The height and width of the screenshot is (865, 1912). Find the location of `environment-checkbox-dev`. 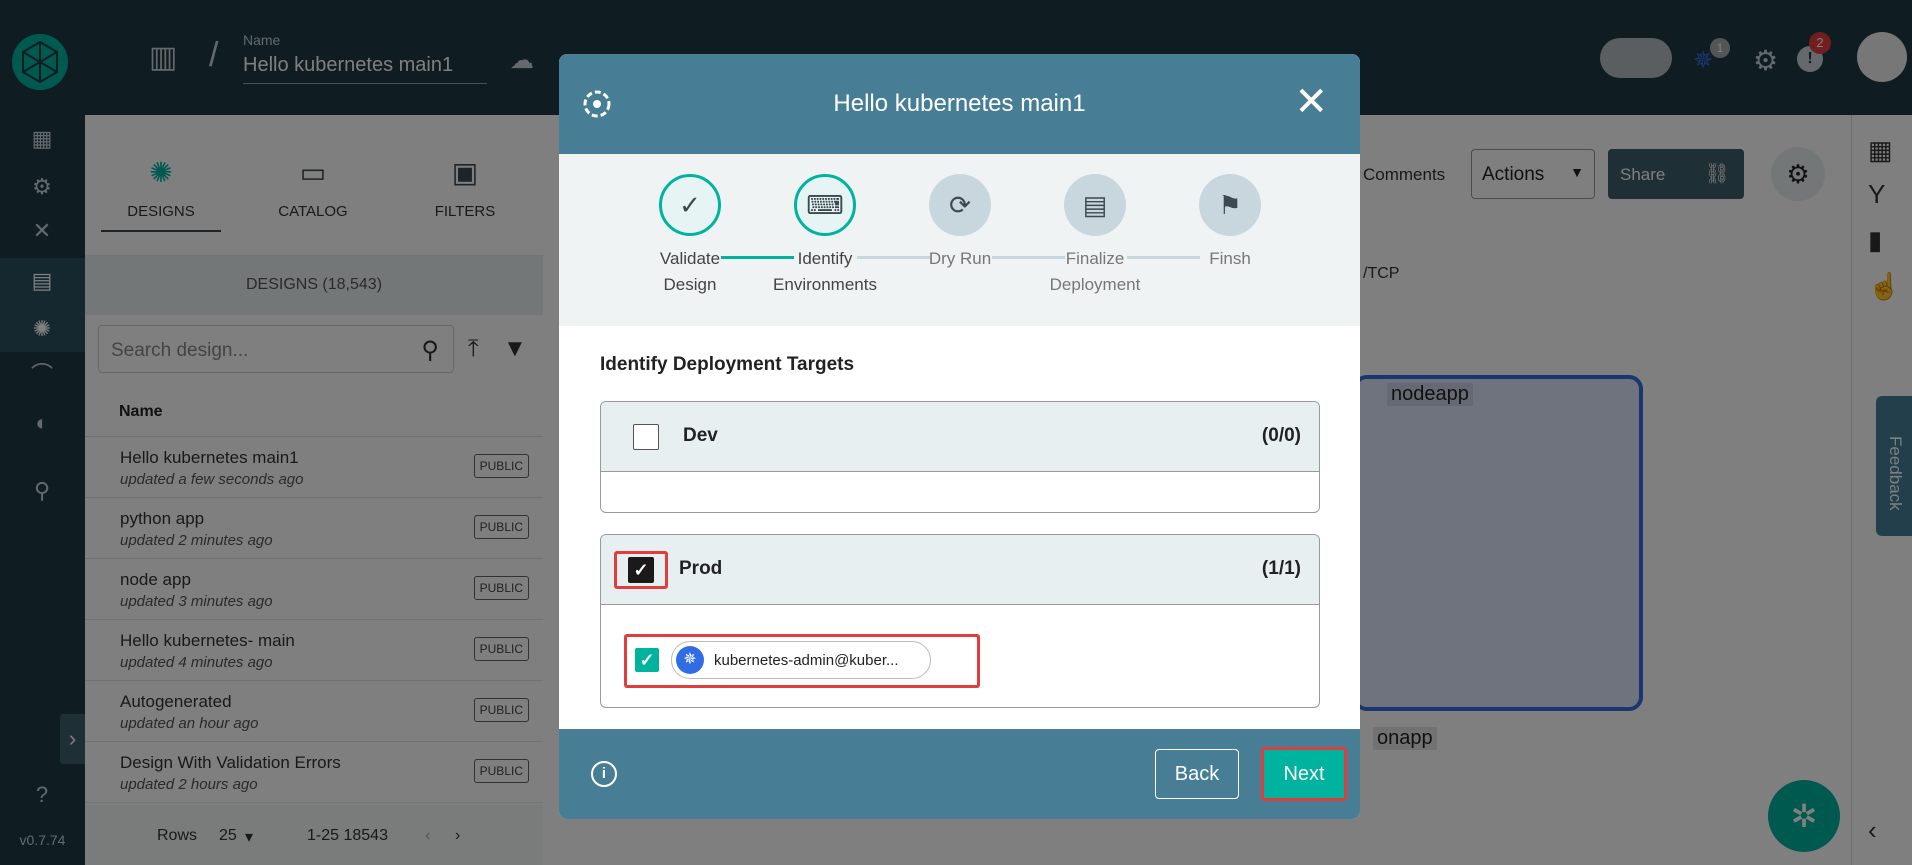

environment-checkbox-dev is located at coordinates (646, 437).